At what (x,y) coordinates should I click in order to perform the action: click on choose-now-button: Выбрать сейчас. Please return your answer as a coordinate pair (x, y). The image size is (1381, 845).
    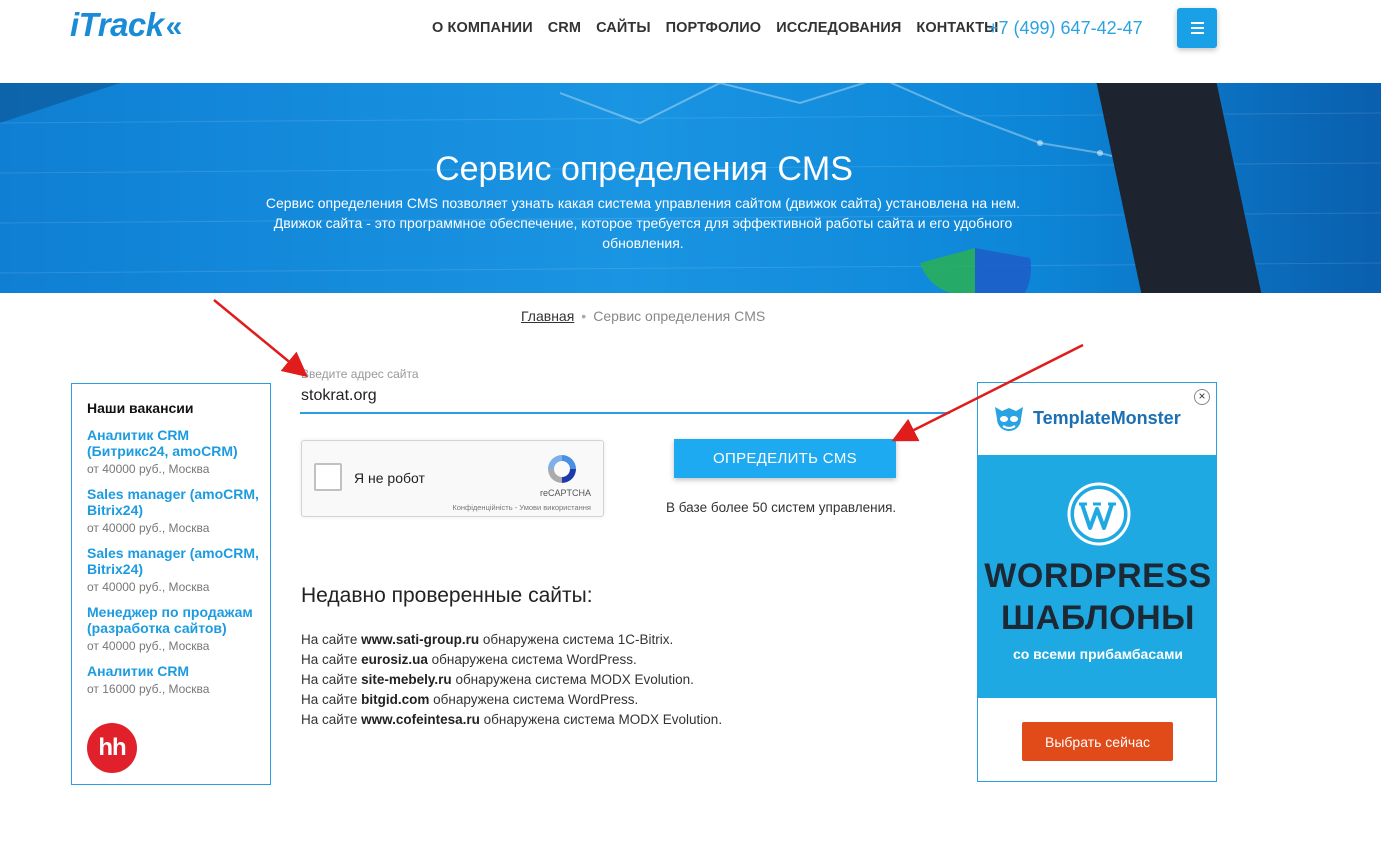
    Looking at the image, I should click on (1097, 741).